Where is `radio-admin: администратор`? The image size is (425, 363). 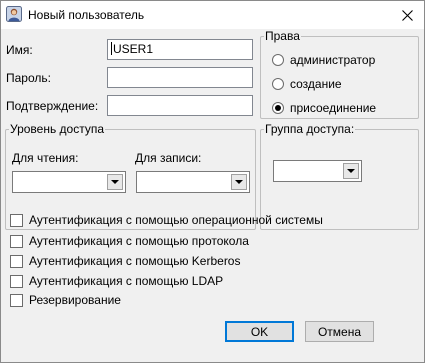
radio-admin: администратор is located at coordinates (323, 60).